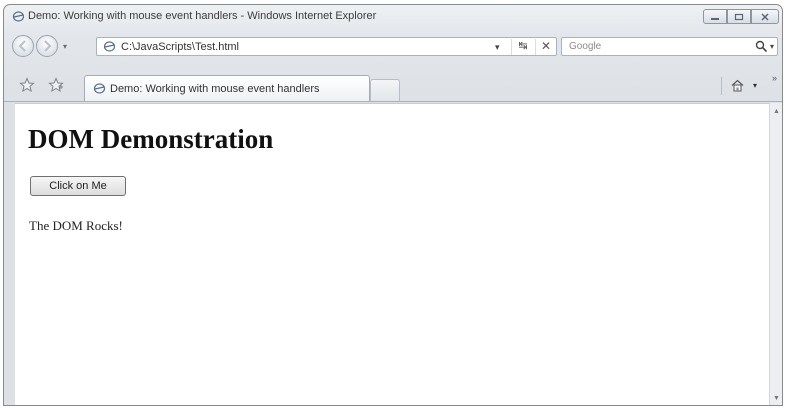 This screenshot has height=408, width=786. I want to click on body-text: The DOM Rocks!, so click(76, 225).